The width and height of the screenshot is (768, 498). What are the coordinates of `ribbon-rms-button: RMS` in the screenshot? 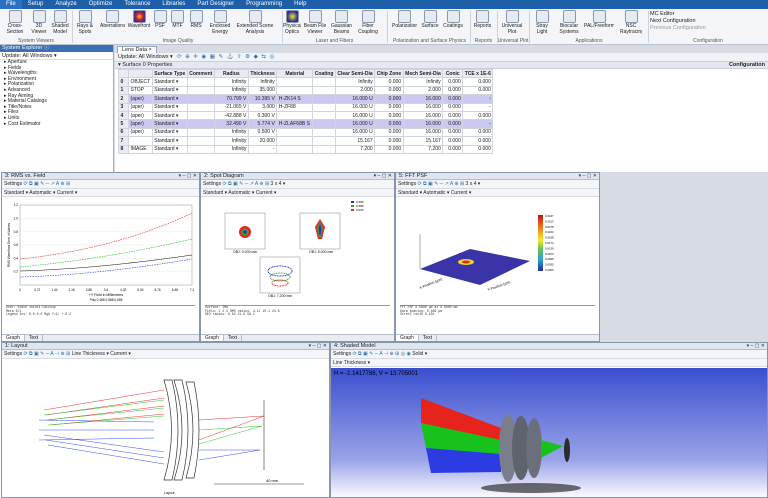 It's located at (196, 23).